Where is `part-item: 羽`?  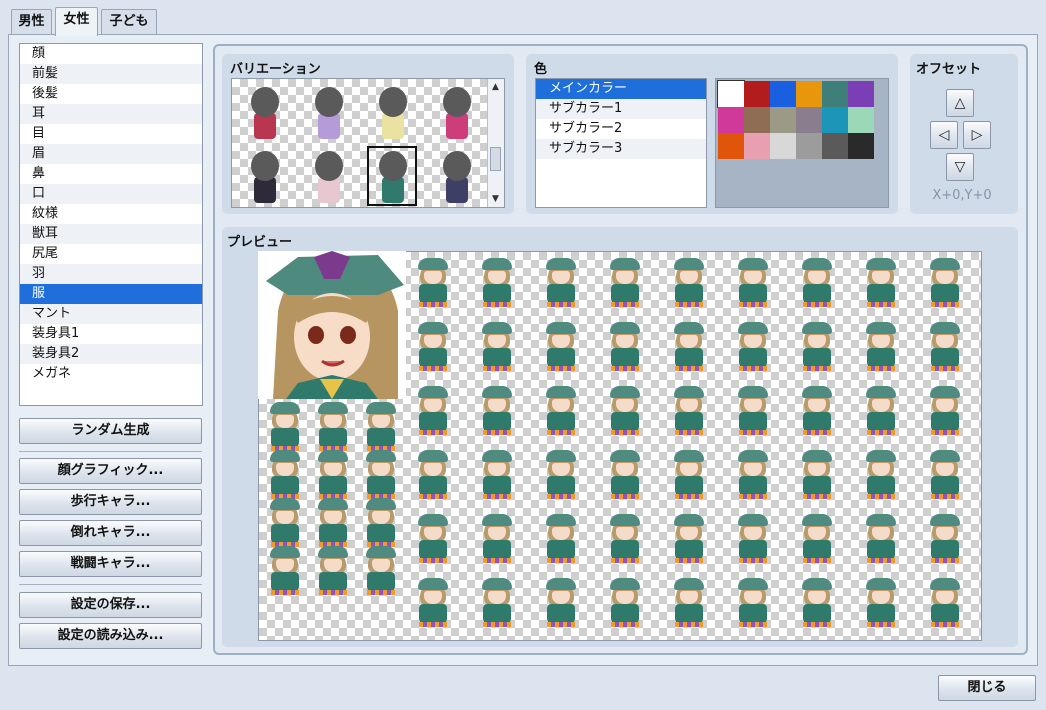 part-item: 羽 is located at coordinates (111, 274).